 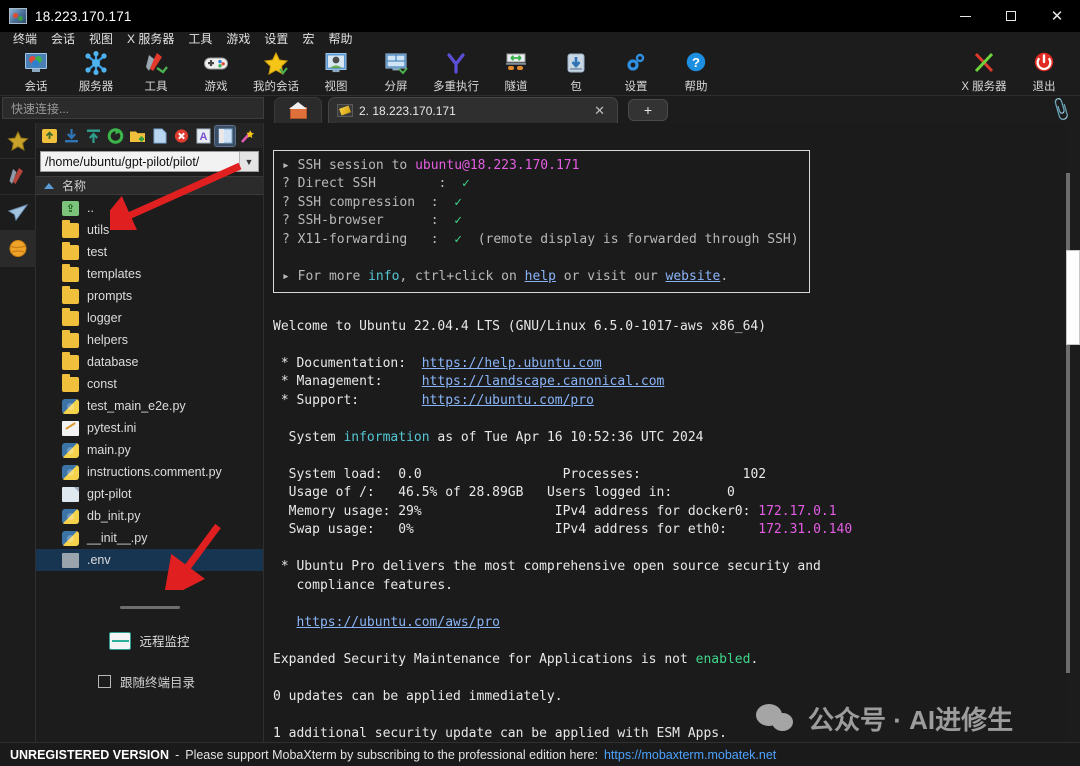 What do you see at coordinates (149, 538) in the screenshot?
I see `file-row-init-py: __init__.py` at bounding box center [149, 538].